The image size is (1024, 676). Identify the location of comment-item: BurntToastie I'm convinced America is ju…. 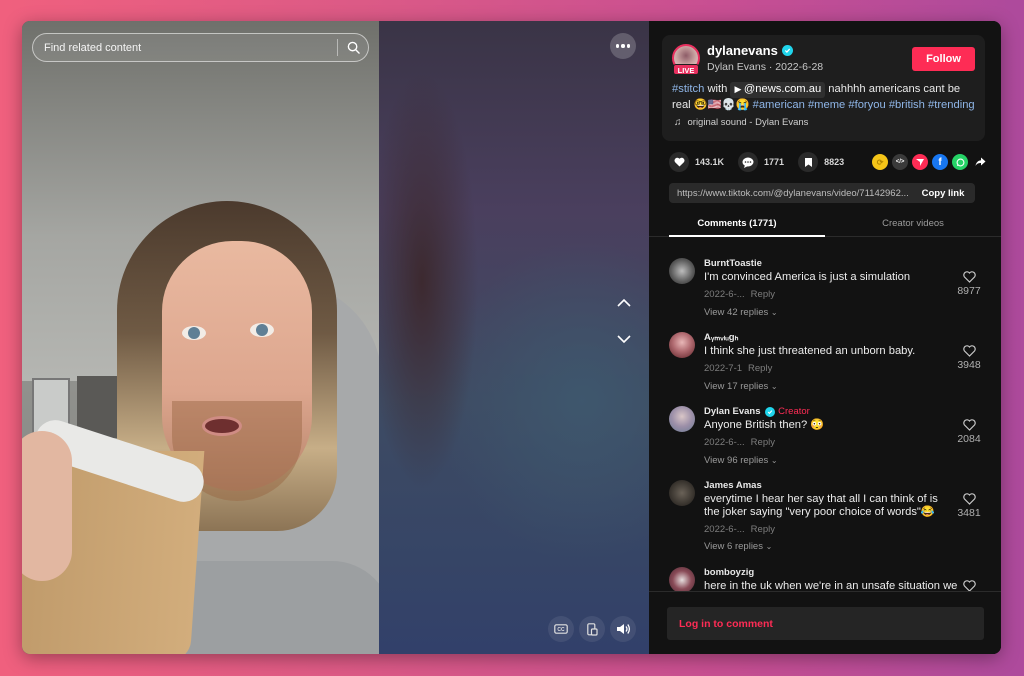
(825, 293).